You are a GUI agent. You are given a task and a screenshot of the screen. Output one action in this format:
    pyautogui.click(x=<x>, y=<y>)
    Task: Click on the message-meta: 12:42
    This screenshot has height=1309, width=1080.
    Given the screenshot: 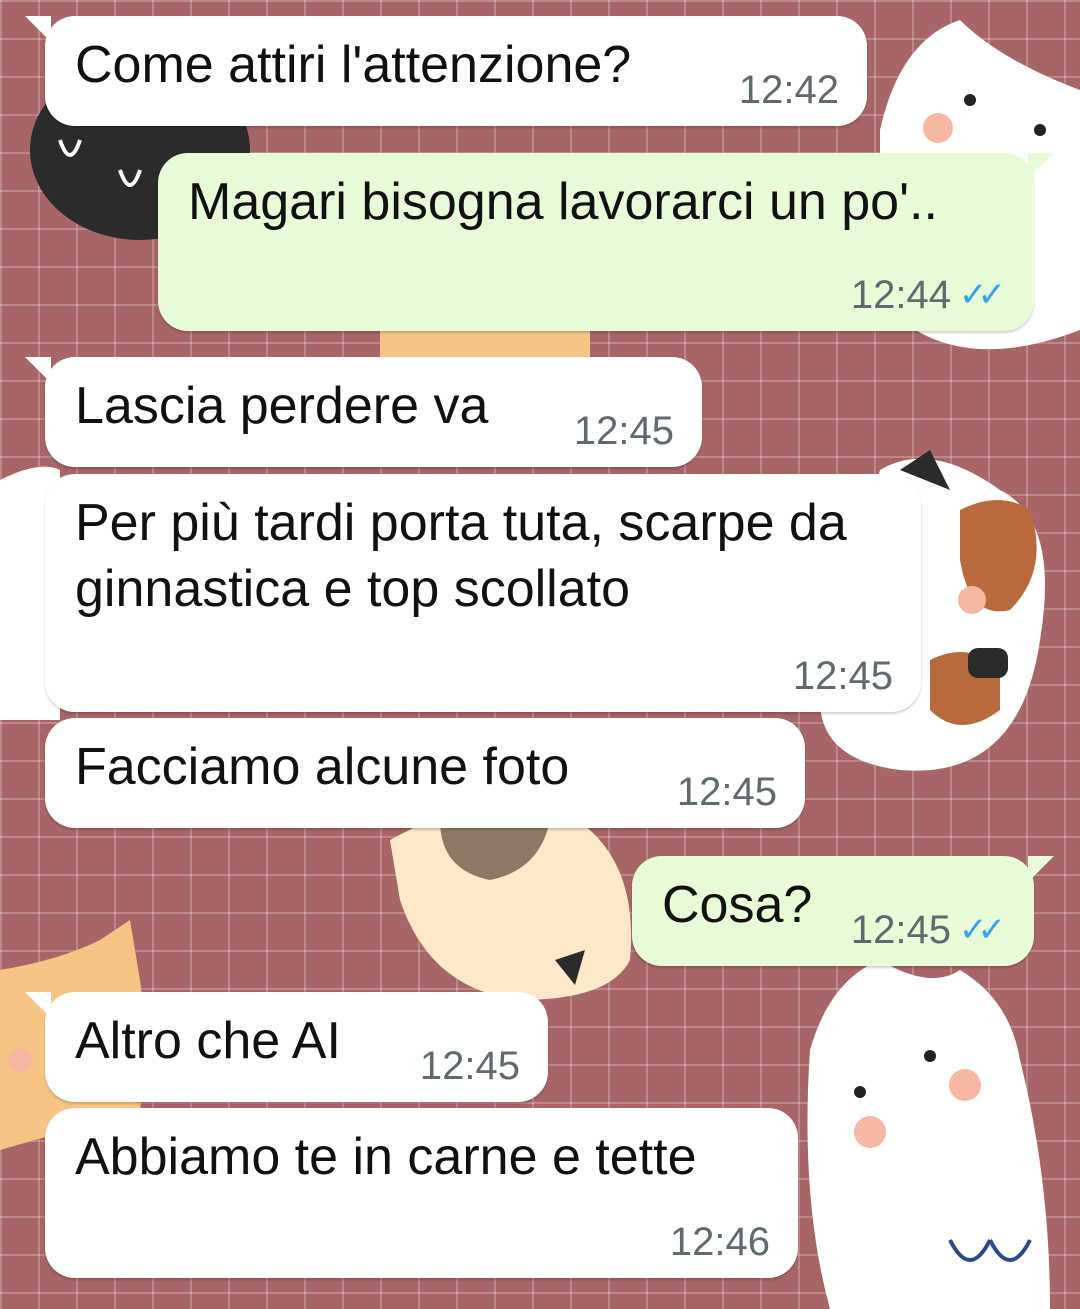 What is the action you would take?
    pyautogui.click(x=789, y=90)
    